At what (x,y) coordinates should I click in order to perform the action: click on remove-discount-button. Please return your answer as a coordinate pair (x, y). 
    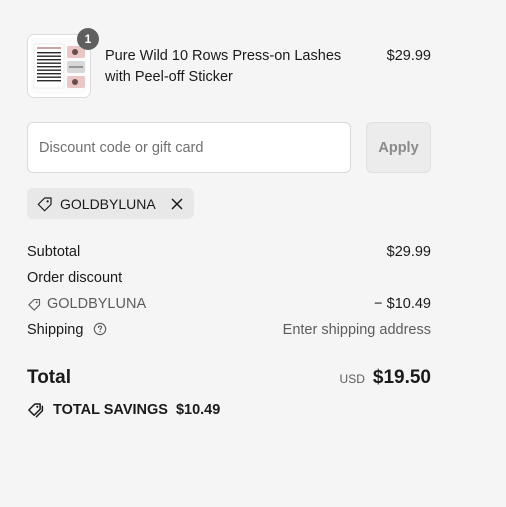
    Looking at the image, I should click on (177, 204).